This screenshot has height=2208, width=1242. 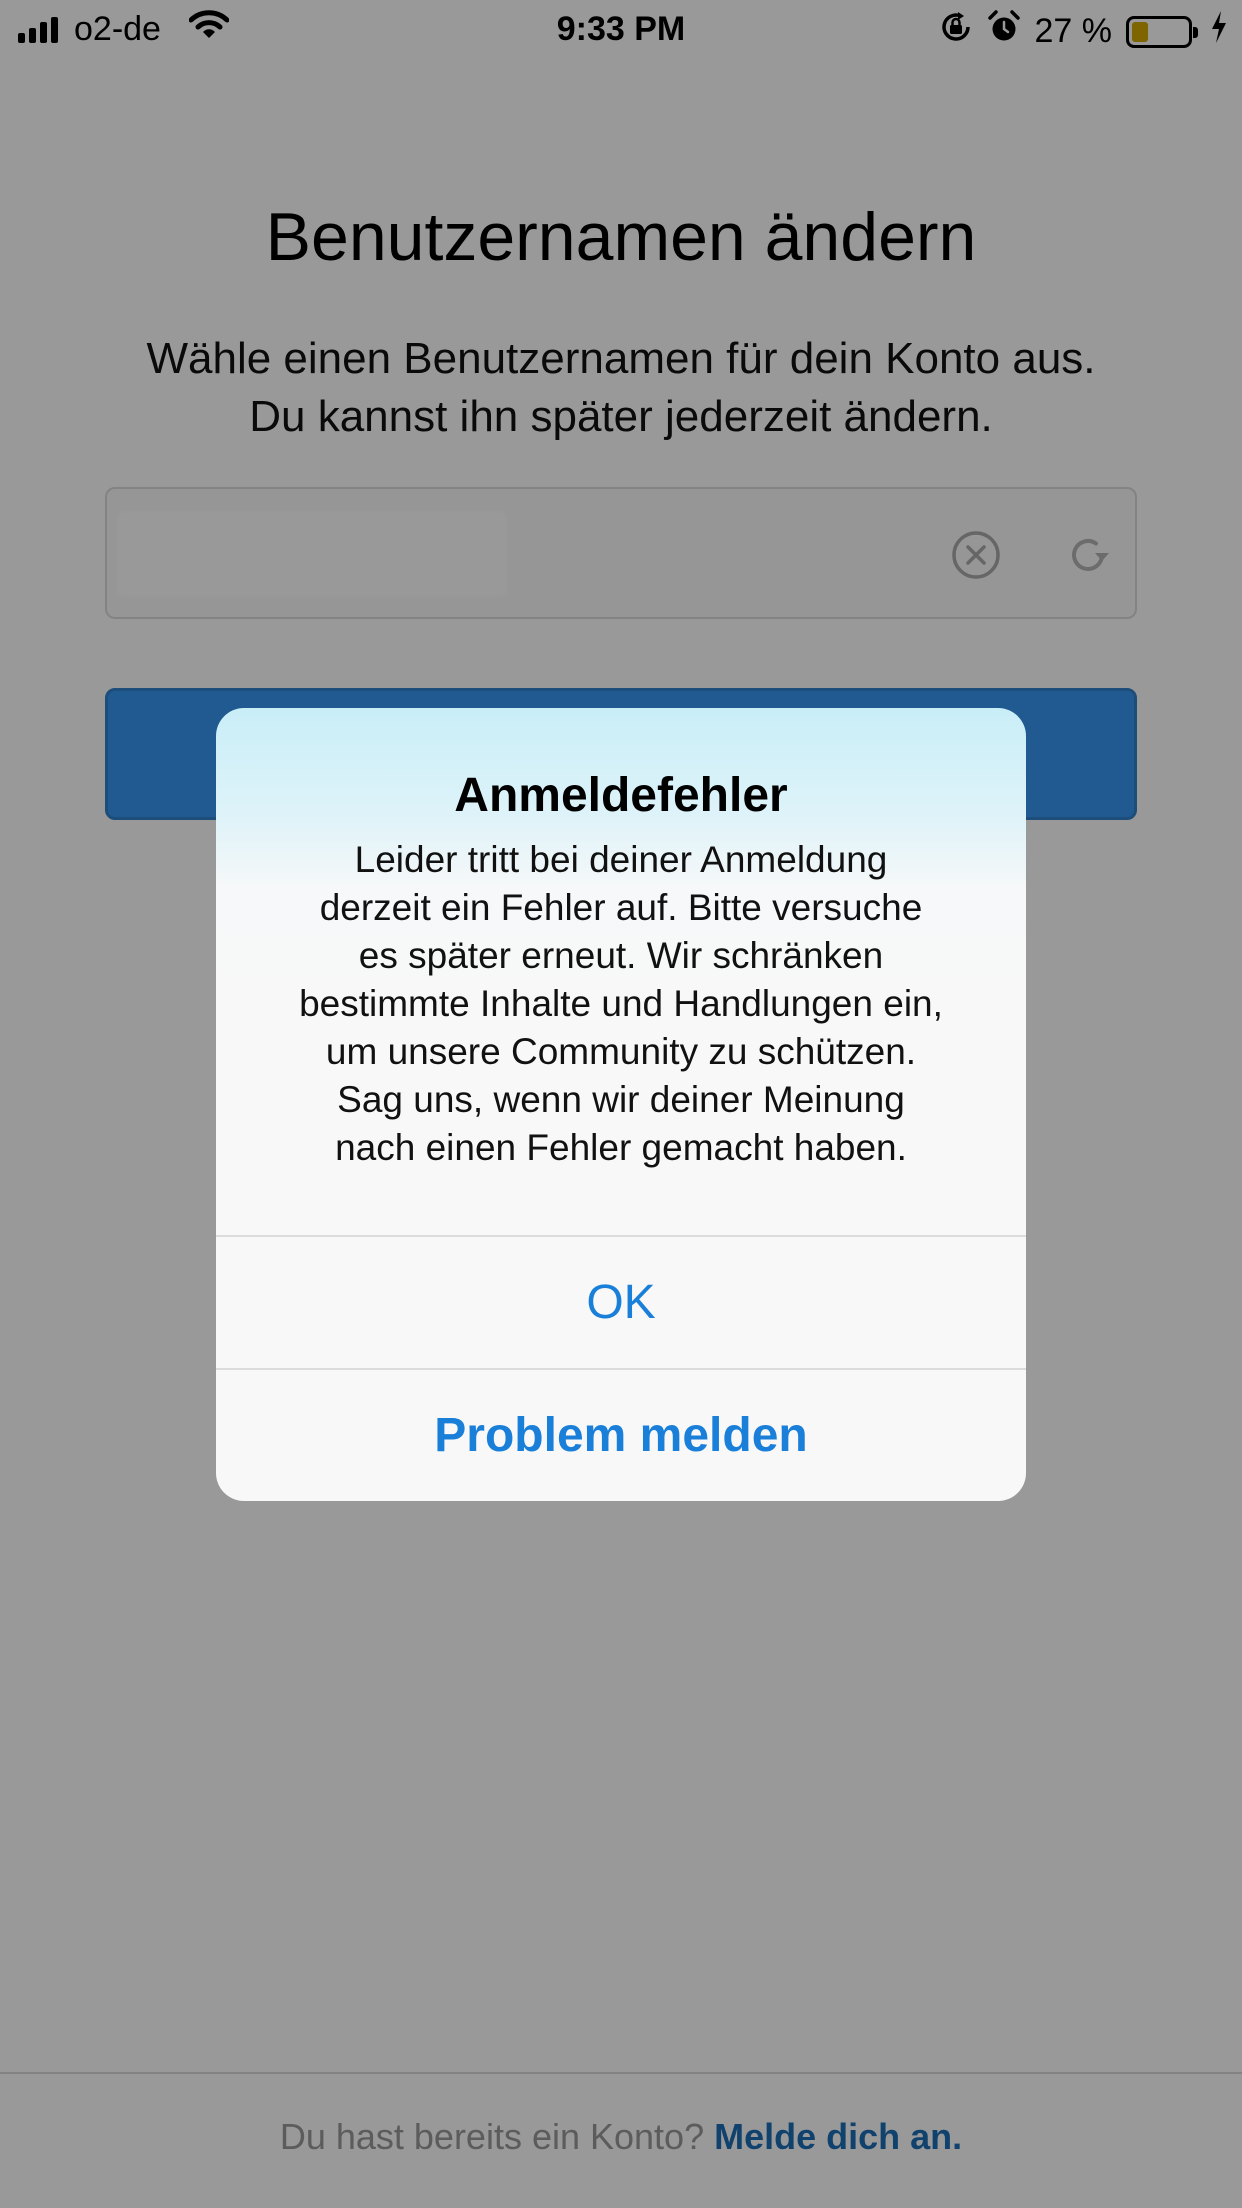 I want to click on ok-button: OK, so click(x=621, y=1302).